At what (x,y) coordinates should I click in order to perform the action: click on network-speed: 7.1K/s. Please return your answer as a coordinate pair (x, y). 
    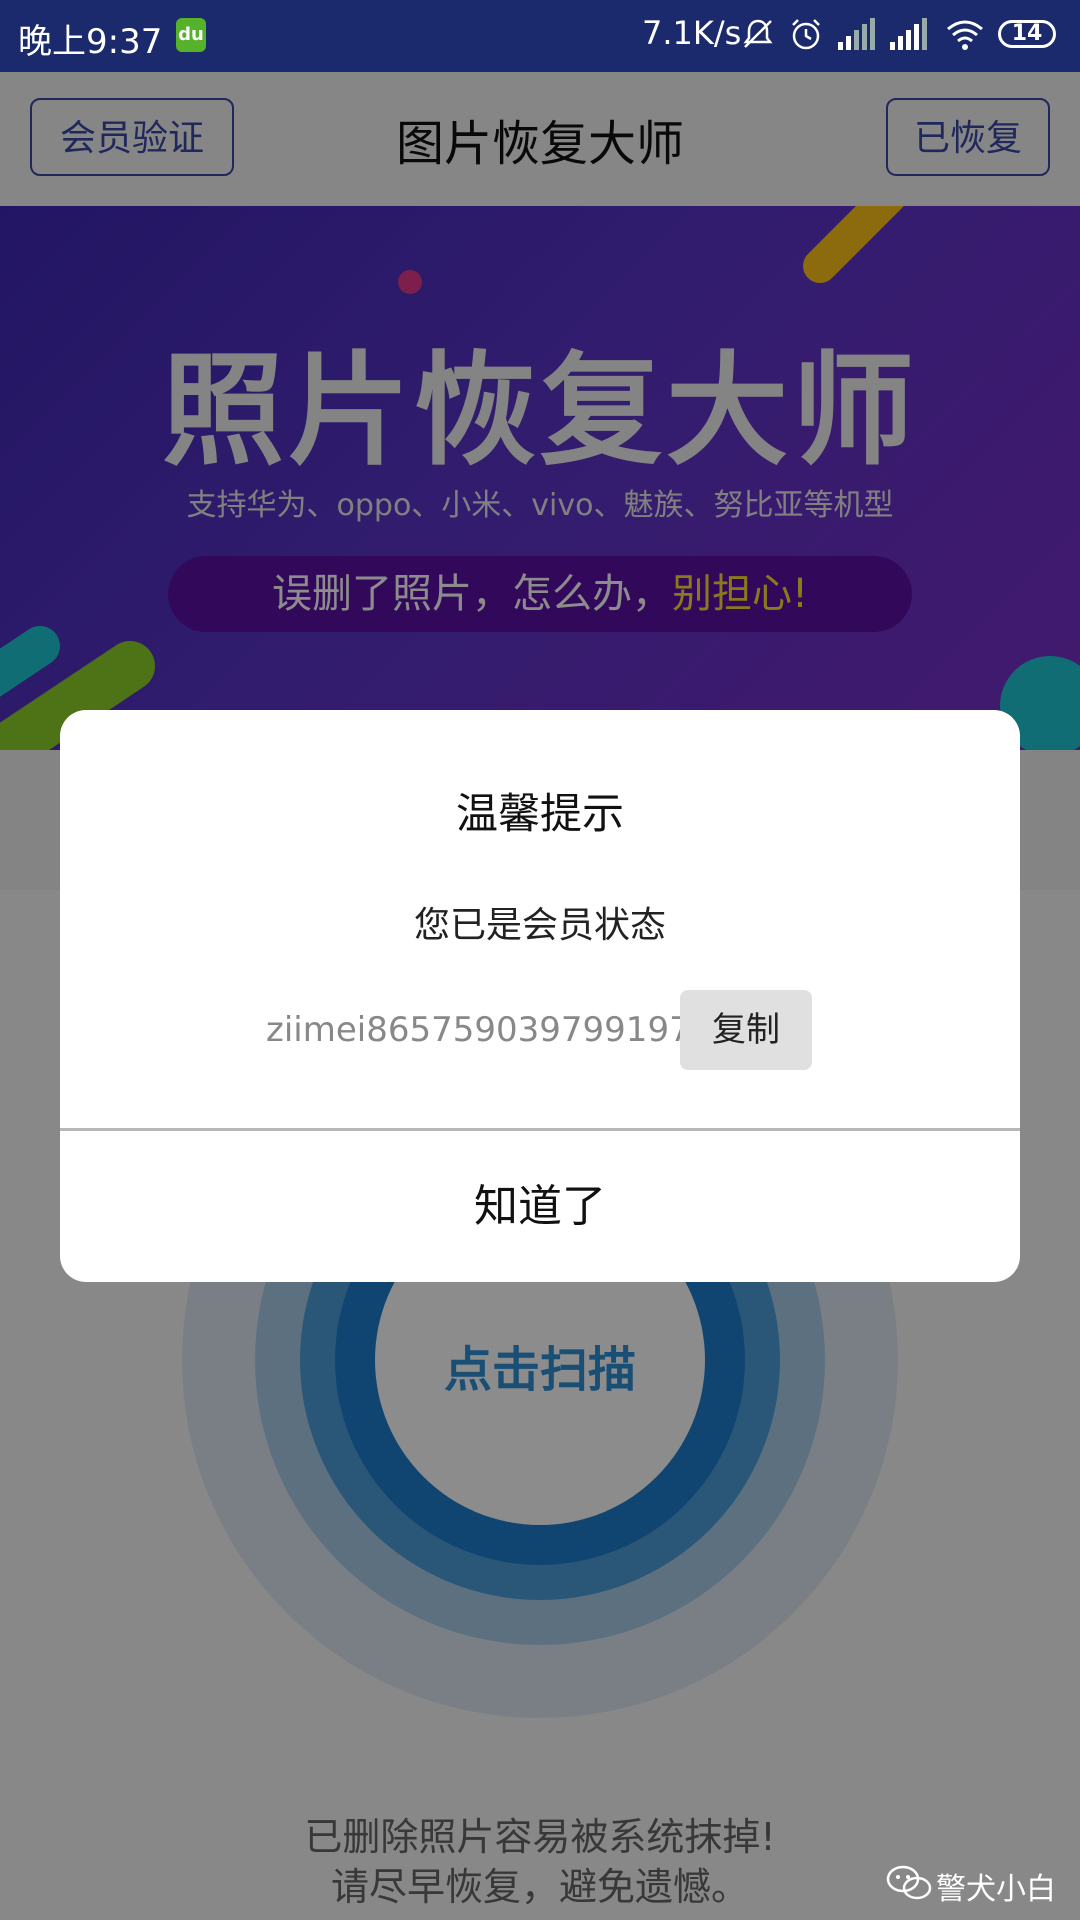
    Looking at the image, I should click on (692, 33).